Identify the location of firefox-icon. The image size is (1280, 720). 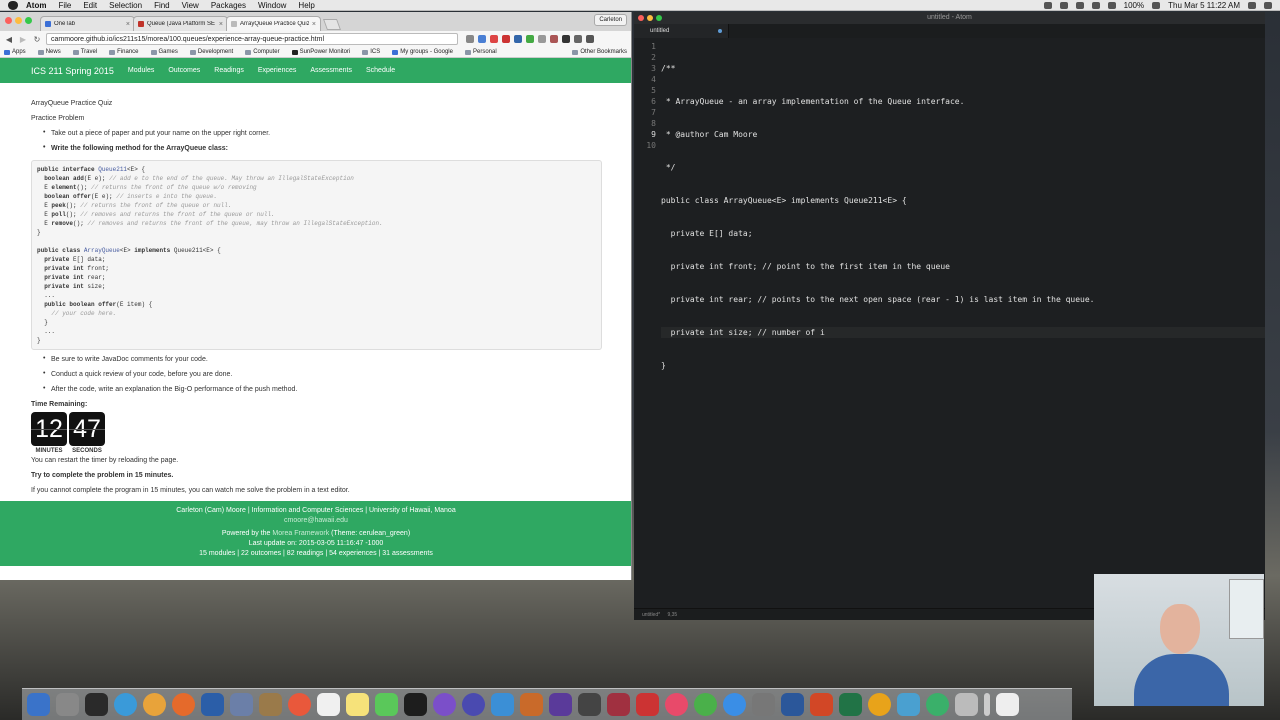
(183, 704).